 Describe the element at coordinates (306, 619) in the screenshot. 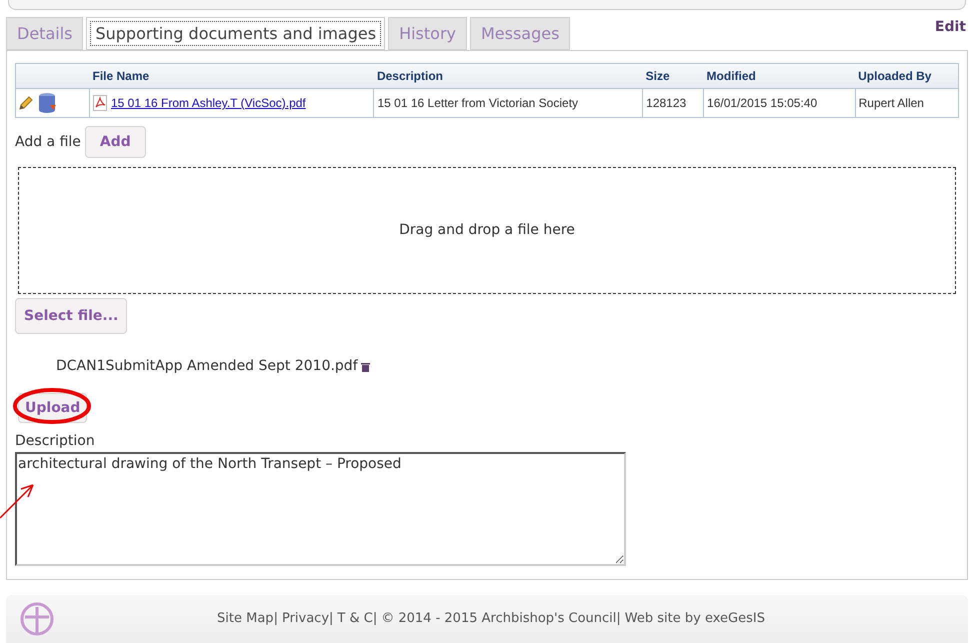

I see `footer-link: Privacy` at that location.